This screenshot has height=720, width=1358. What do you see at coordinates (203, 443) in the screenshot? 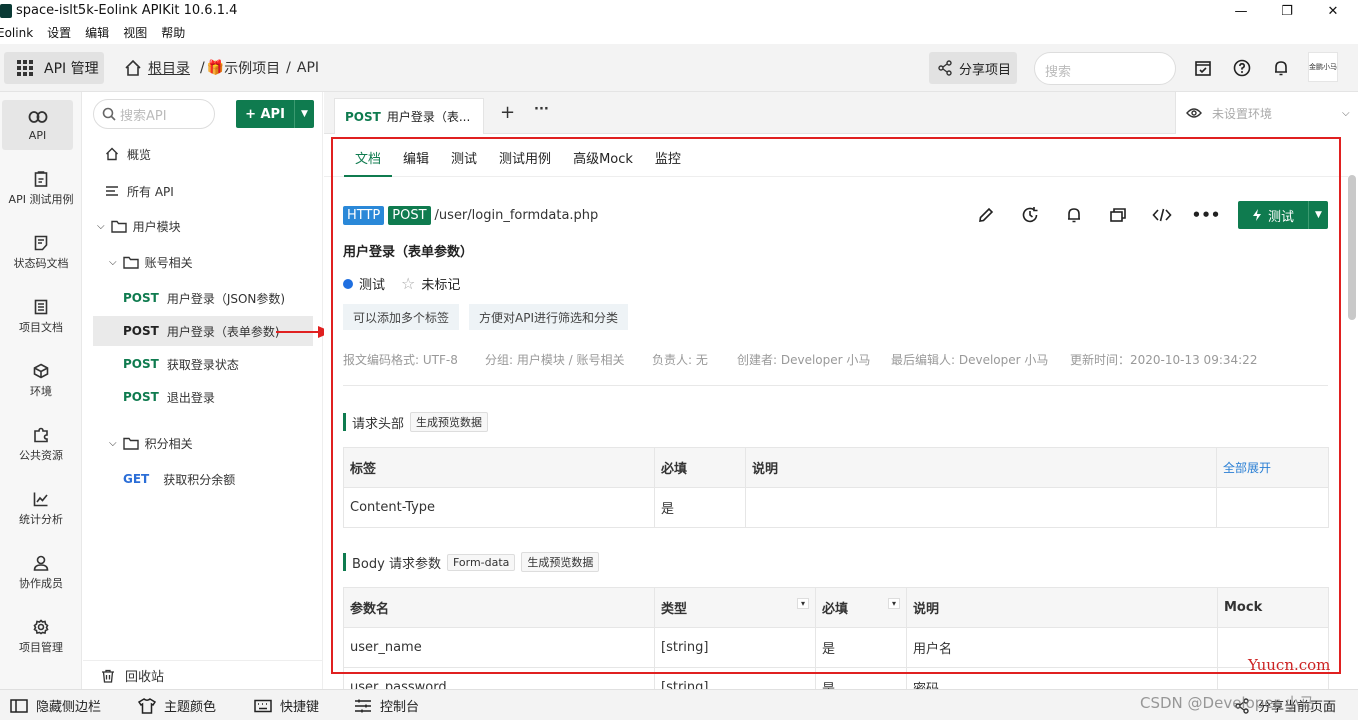
I see `tree-group-points: ⌵ 积分相关` at bounding box center [203, 443].